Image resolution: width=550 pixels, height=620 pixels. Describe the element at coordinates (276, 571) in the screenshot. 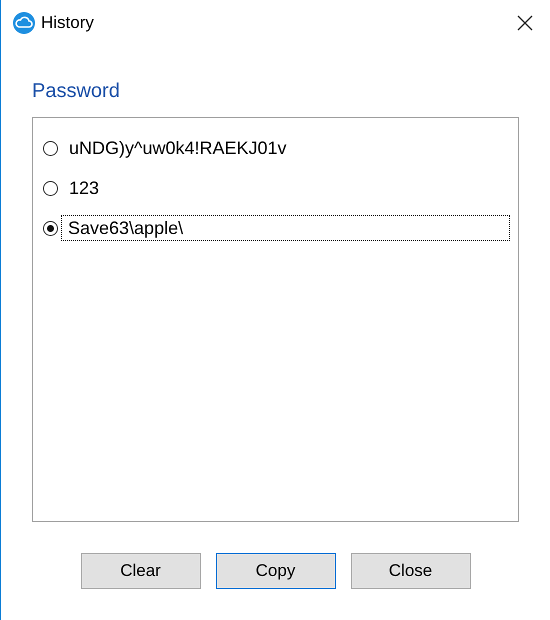

I see `dialog-button: Copy` at that location.